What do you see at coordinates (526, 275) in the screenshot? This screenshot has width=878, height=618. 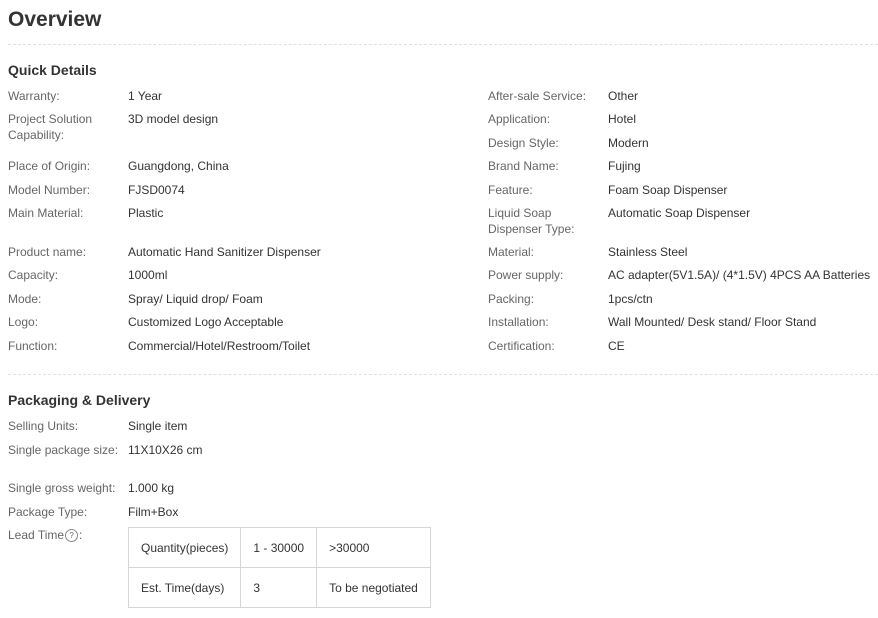 I see `detail-label: Power supply:` at bounding box center [526, 275].